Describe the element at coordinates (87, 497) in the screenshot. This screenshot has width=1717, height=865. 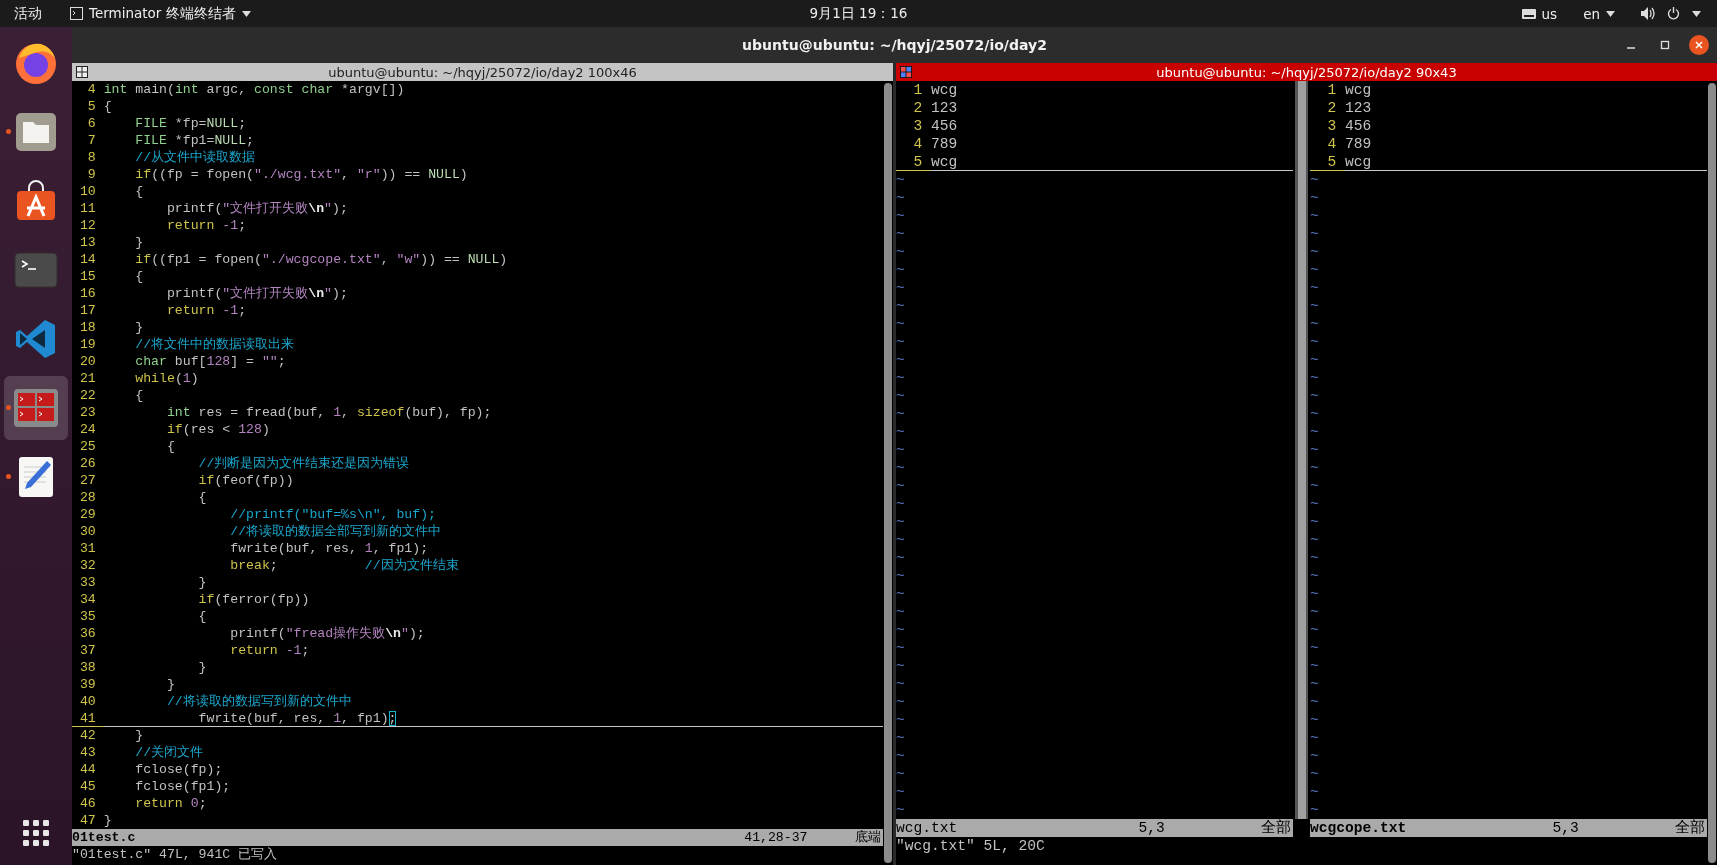
I see `line-number: 28` at that location.